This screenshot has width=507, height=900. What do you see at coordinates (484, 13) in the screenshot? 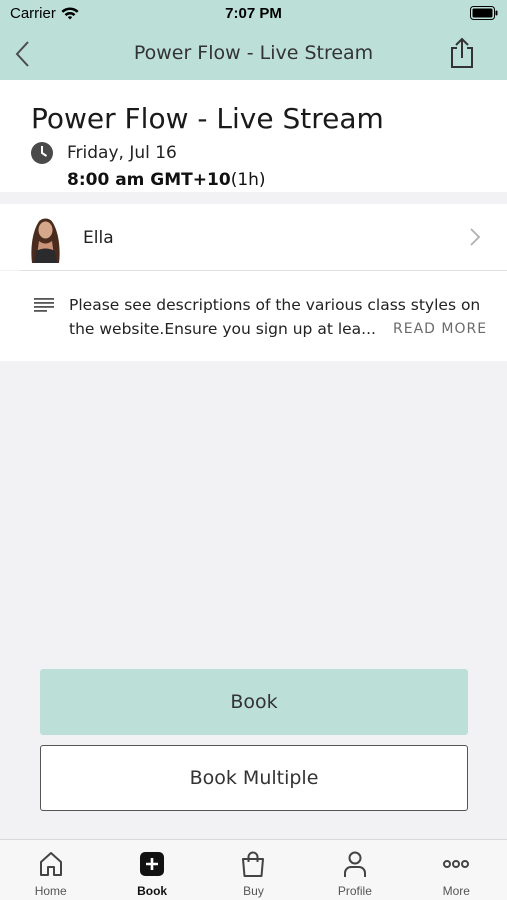
I see `battery-icon` at bounding box center [484, 13].